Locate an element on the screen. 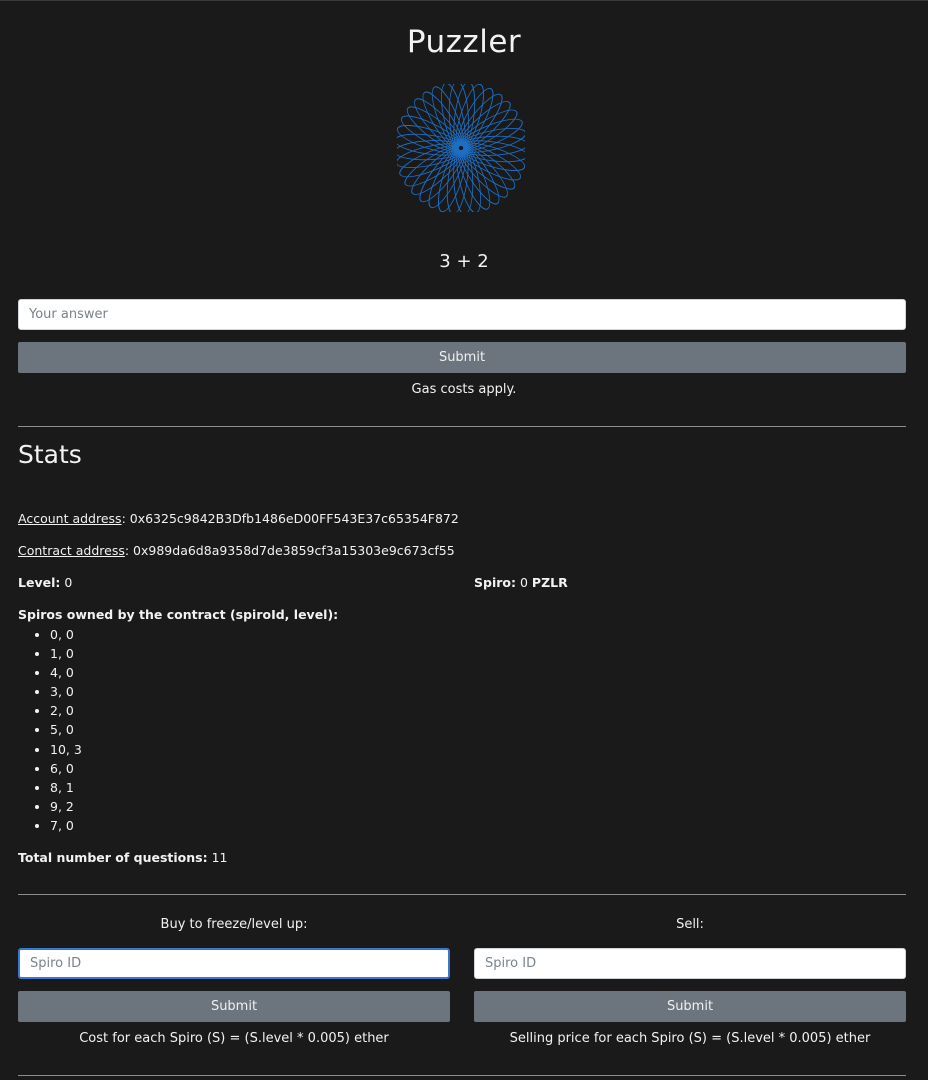  buy-spiro-id-input is located at coordinates (234, 963).